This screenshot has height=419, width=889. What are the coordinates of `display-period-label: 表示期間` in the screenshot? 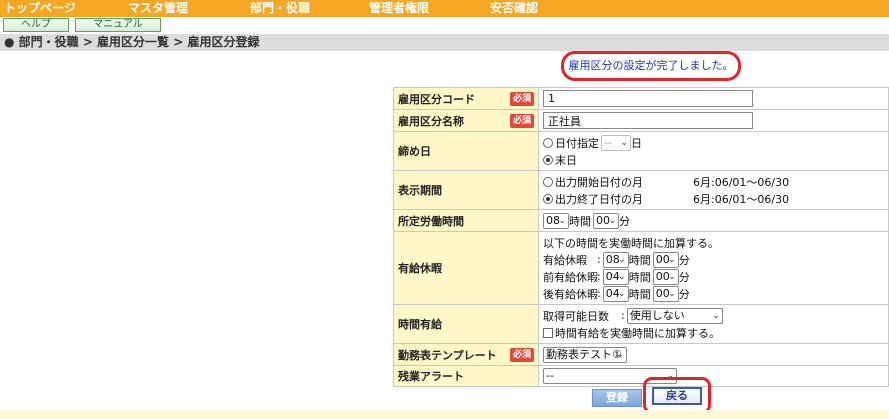 It's located at (466, 190).